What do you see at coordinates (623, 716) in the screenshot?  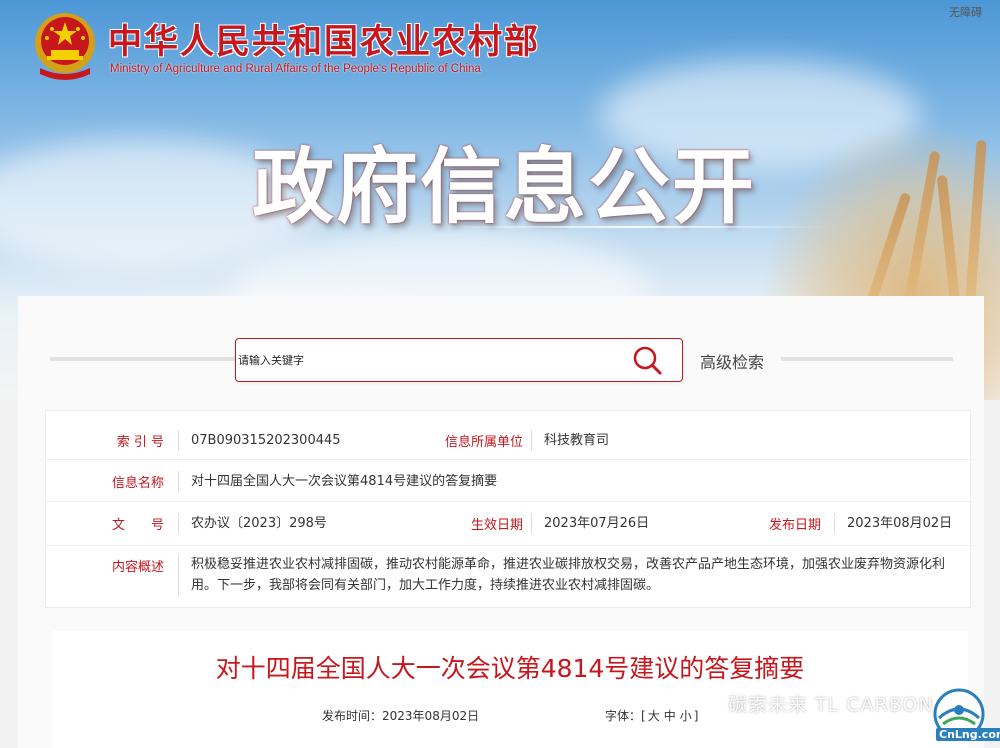 I see `font-size-label: 字体：` at bounding box center [623, 716].